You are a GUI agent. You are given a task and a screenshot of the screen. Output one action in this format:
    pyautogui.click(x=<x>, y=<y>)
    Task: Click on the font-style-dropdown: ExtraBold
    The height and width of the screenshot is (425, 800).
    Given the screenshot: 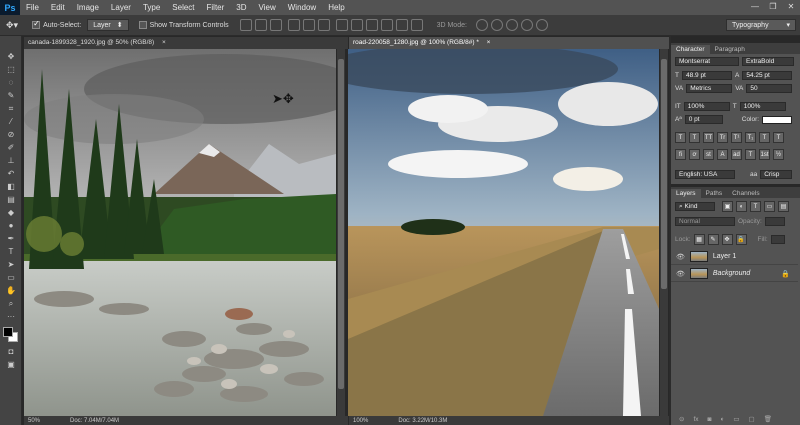 What is the action you would take?
    pyautogui.click(x=768, y=61)
    